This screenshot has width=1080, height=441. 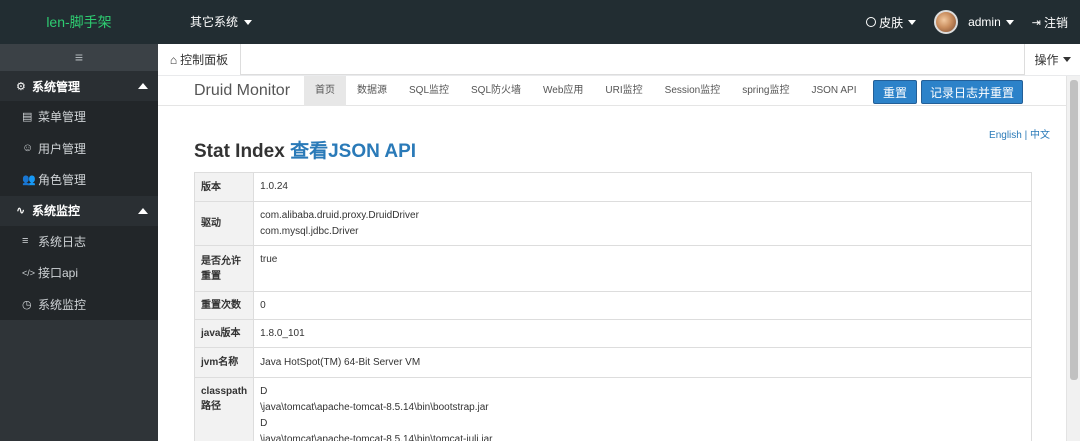 I want to click on row-key: jvm名称, so click(x=224, y=362).